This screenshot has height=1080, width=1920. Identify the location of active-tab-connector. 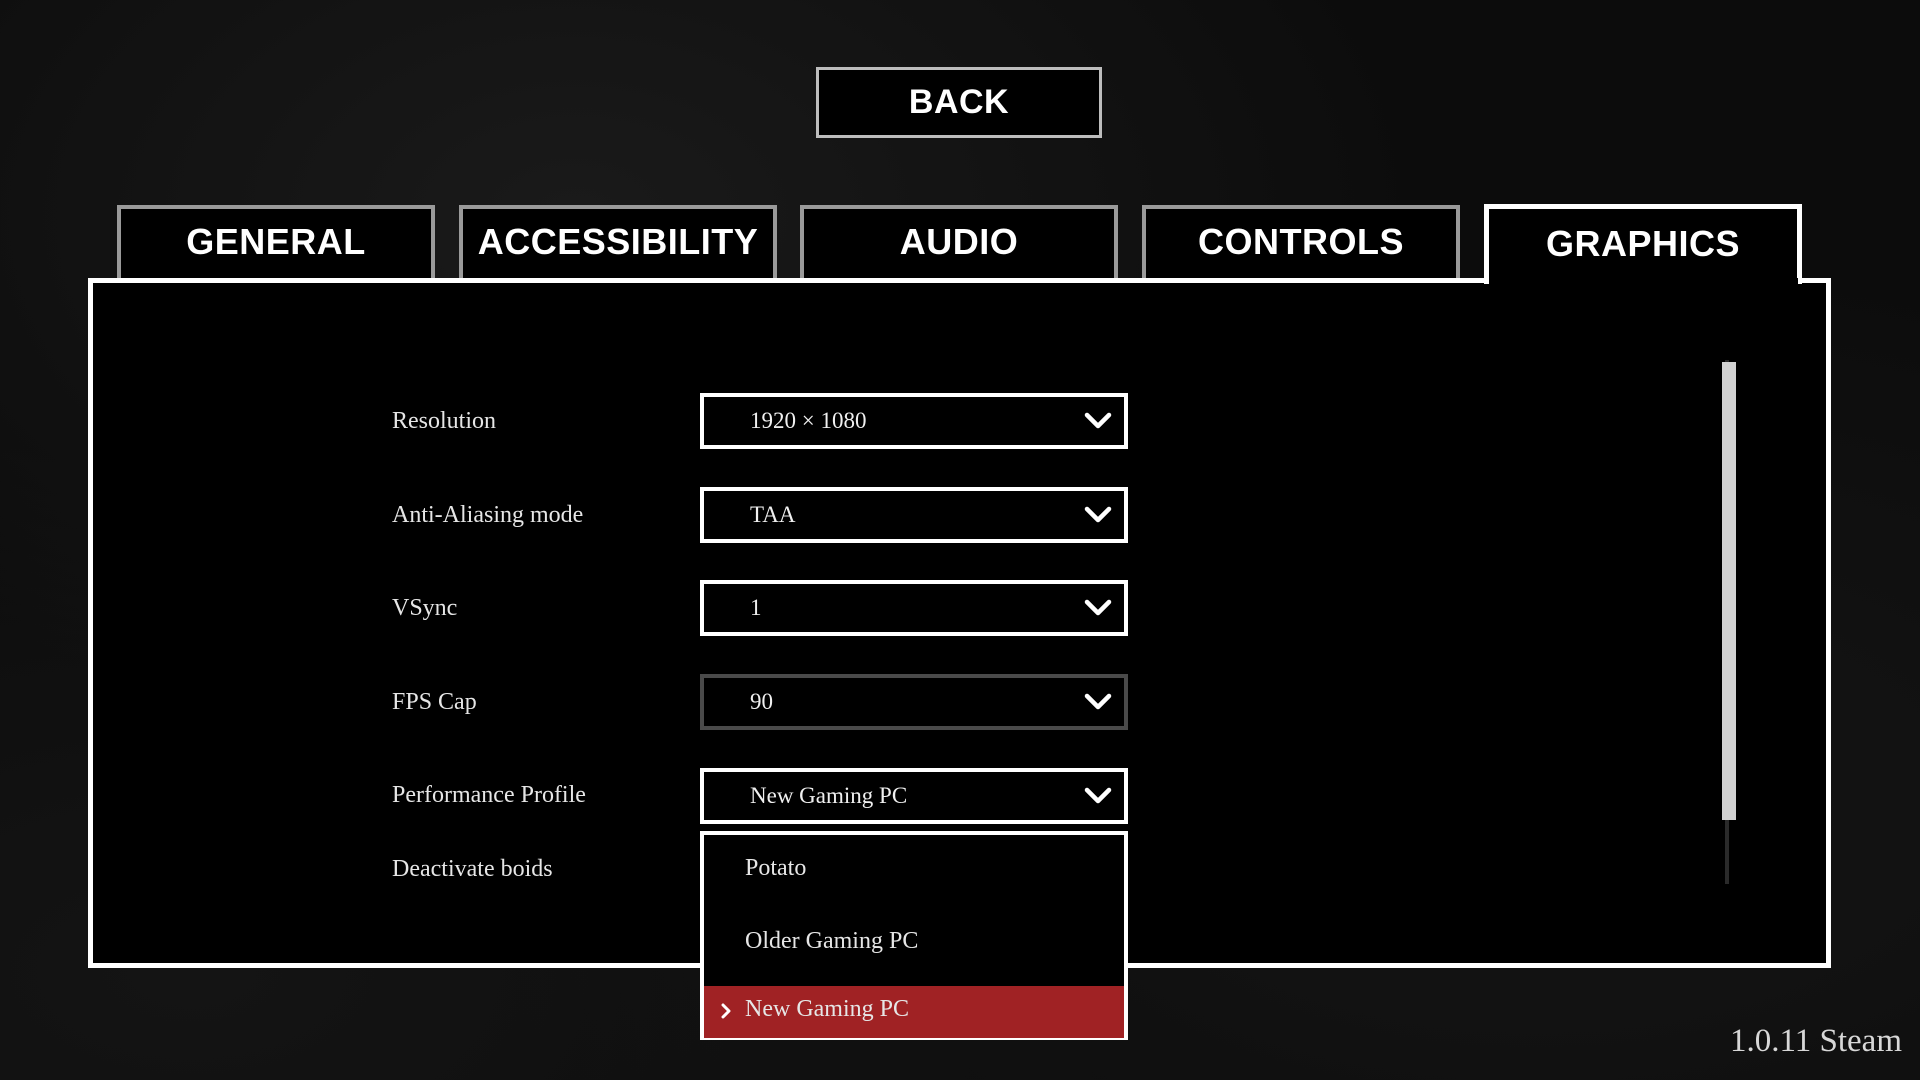
(1643, 282).